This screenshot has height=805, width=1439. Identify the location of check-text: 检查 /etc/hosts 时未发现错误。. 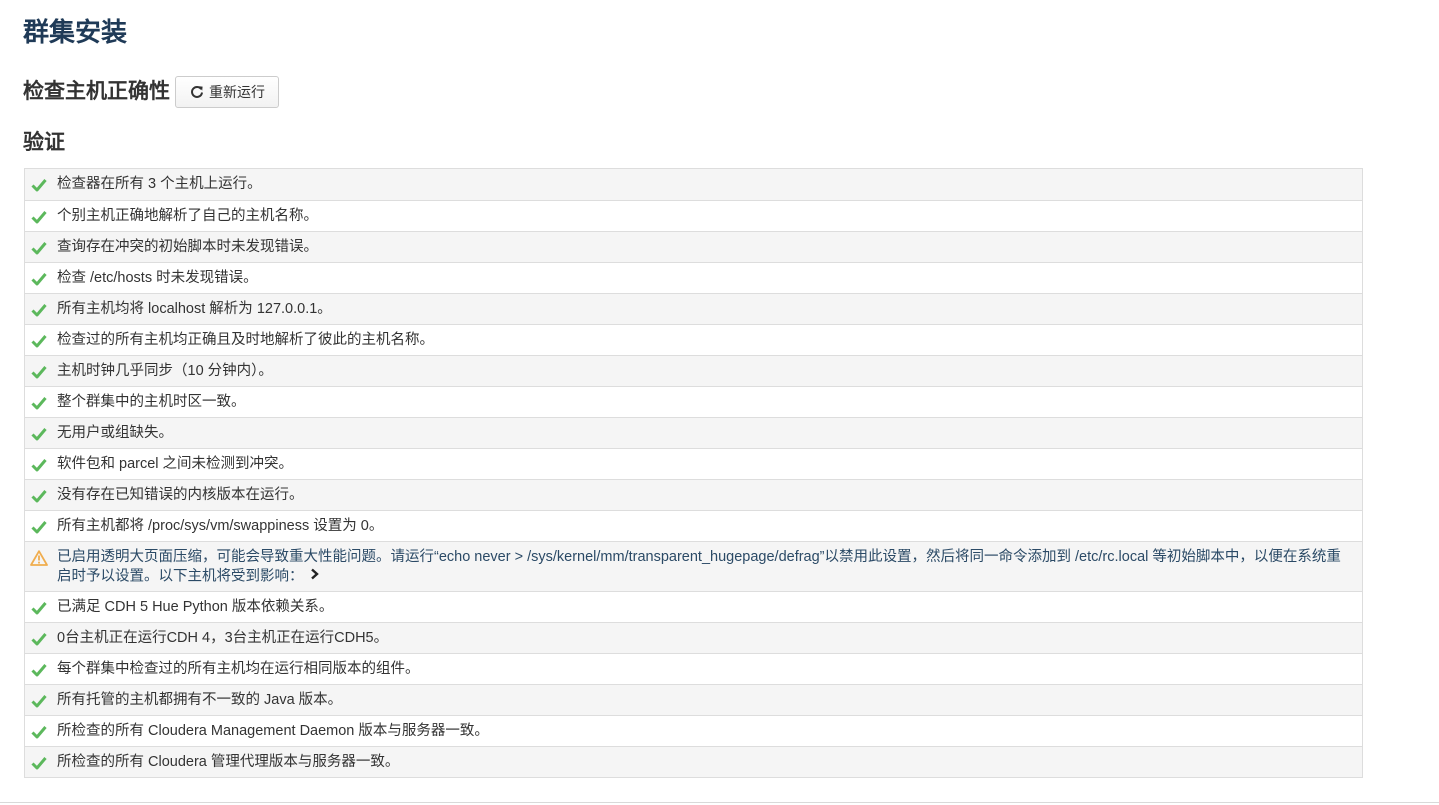
(157, 278).